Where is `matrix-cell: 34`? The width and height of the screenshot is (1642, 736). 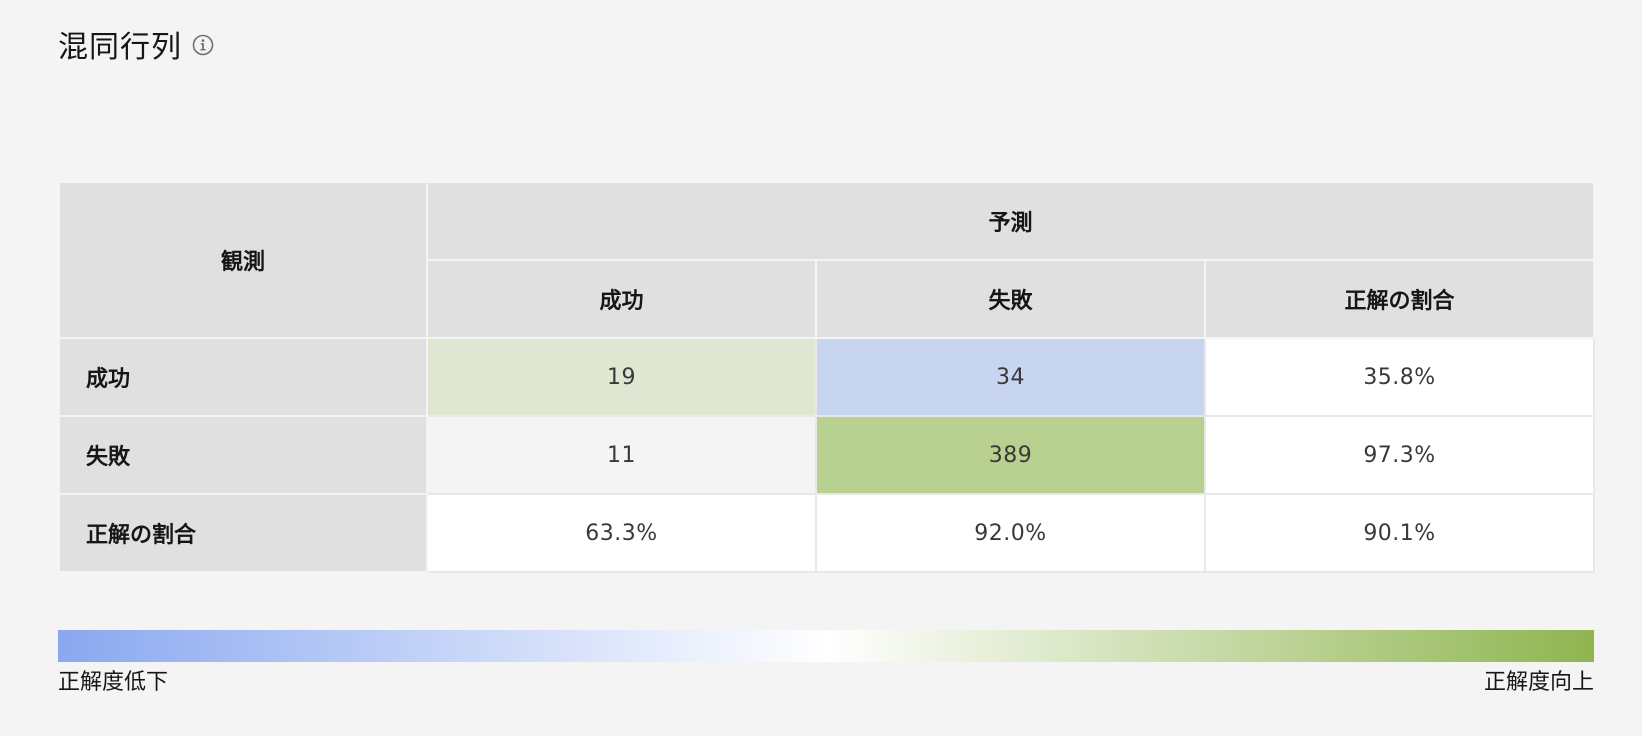 matrix-cell: 34 is located at coordinates (1010, 377).